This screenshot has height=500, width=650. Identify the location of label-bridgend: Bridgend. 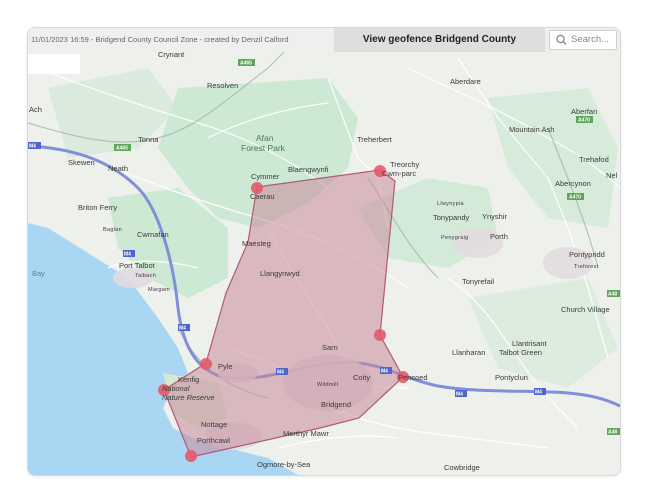
(336, 404).